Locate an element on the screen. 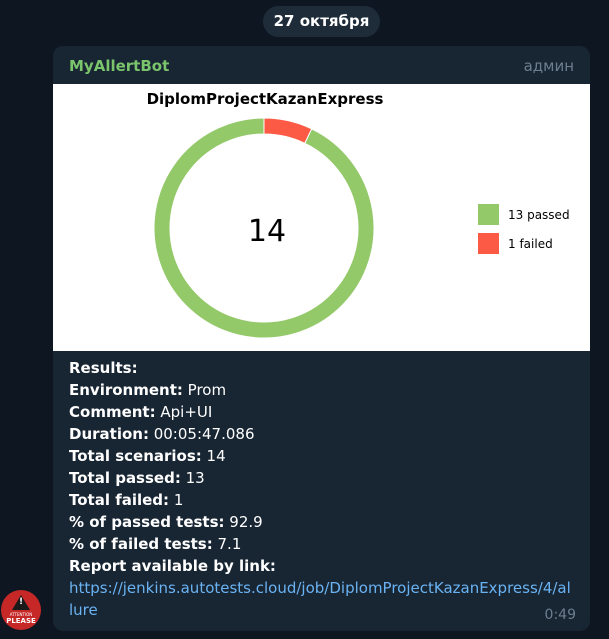 The width and height of the screenshot is (609, 639). report-line-label: % of passed tests: is located at coordinates (147, 522).